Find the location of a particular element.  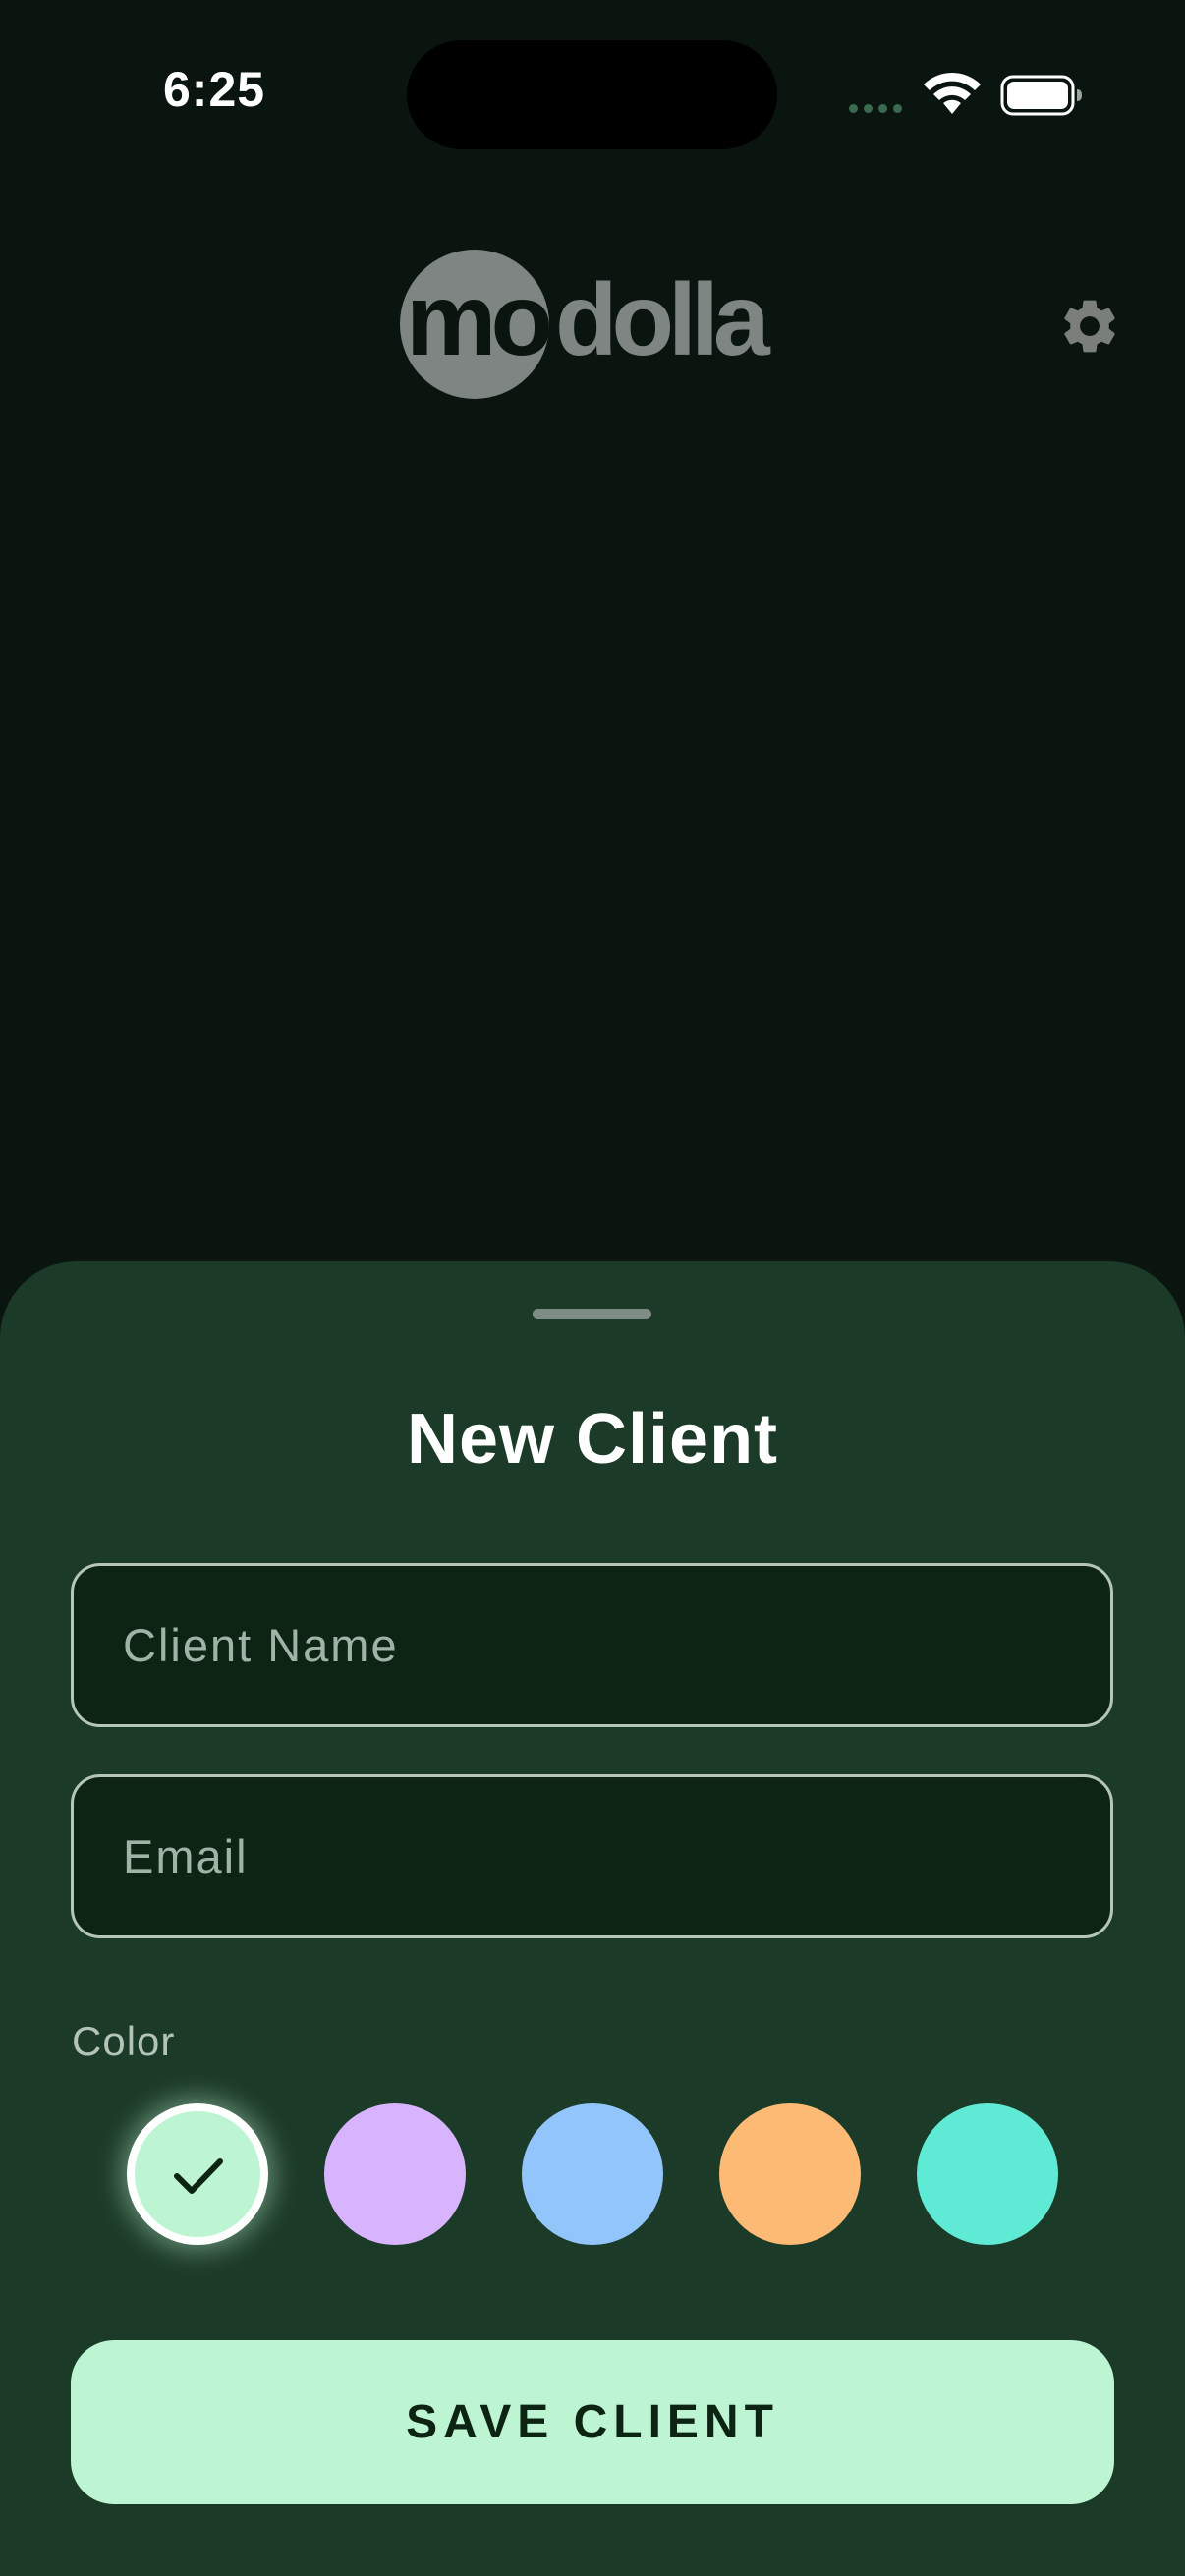

save-client-button: SAVE CLIENT is located at coordinates (592, 2422).